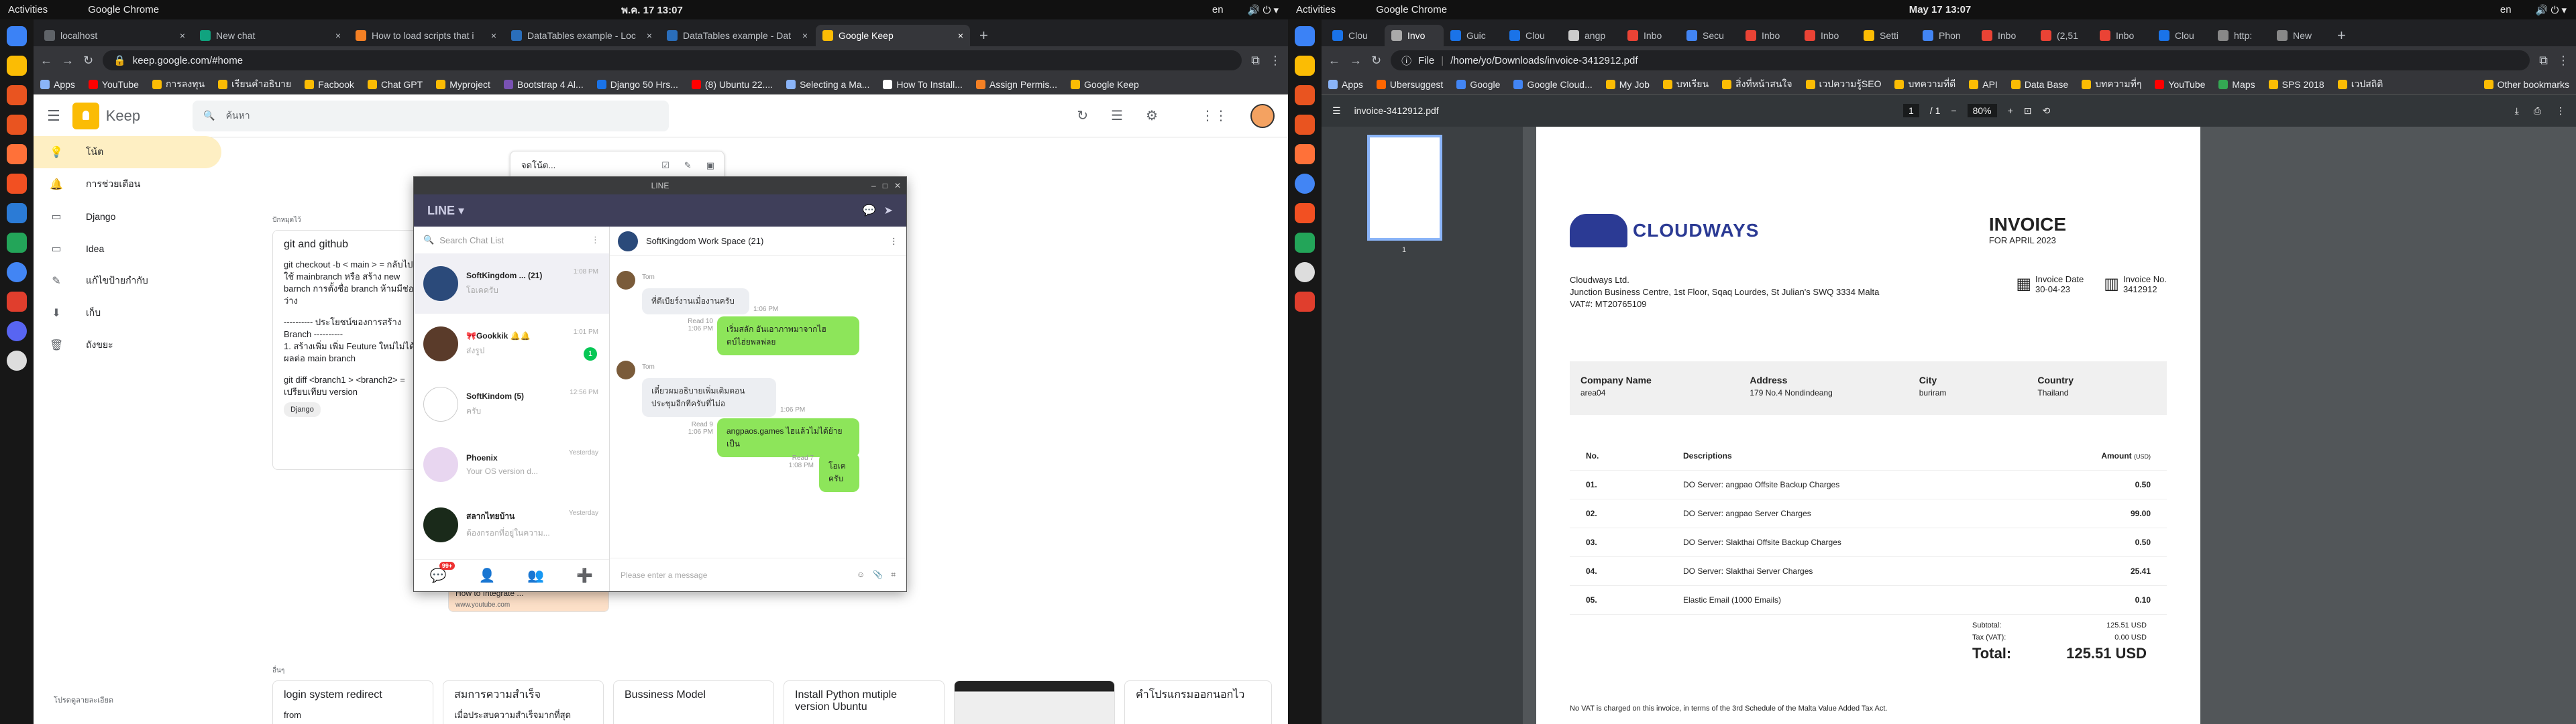 The width and height of the screenshot is (2576, 724). What do you see at coordinates (127, 313) in the screenshot?
I see `sidebar-item-archive: ⬇ เก็บ` at bounding box center [127, 313].